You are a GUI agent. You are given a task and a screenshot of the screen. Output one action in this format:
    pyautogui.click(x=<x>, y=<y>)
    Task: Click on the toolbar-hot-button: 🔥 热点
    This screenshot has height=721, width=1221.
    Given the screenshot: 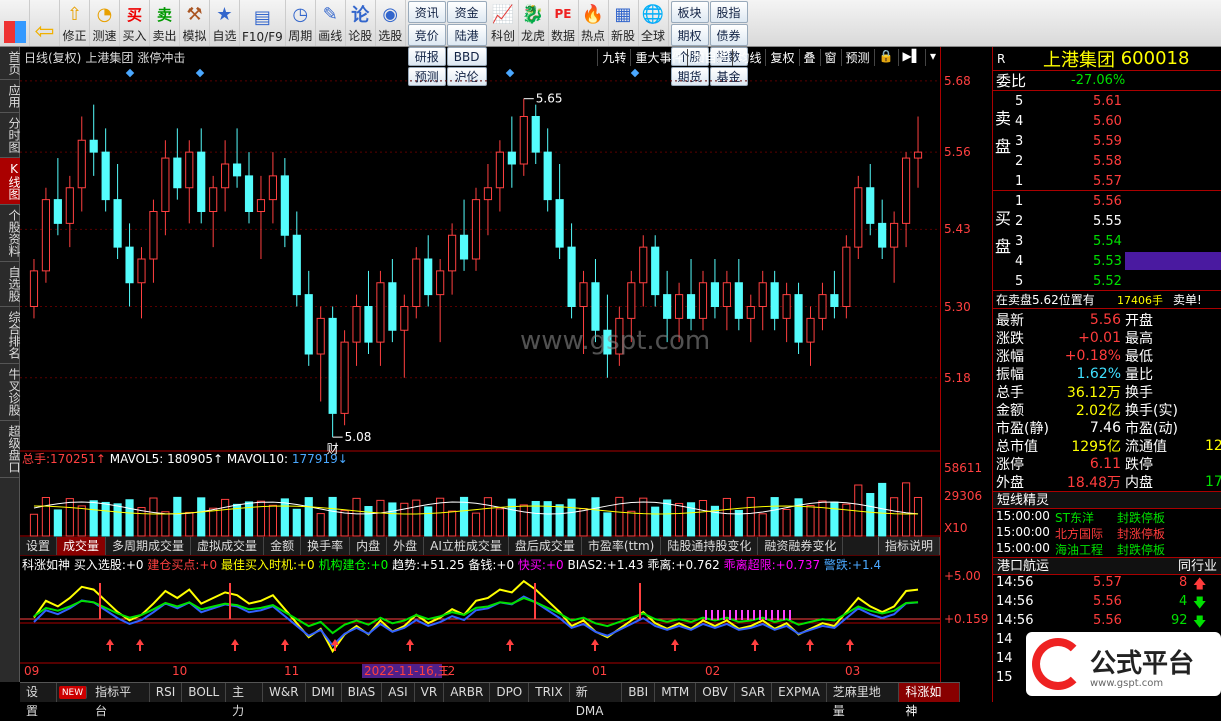 What is the action you would take?
    pyautogui.click(x=594, y=23)
    